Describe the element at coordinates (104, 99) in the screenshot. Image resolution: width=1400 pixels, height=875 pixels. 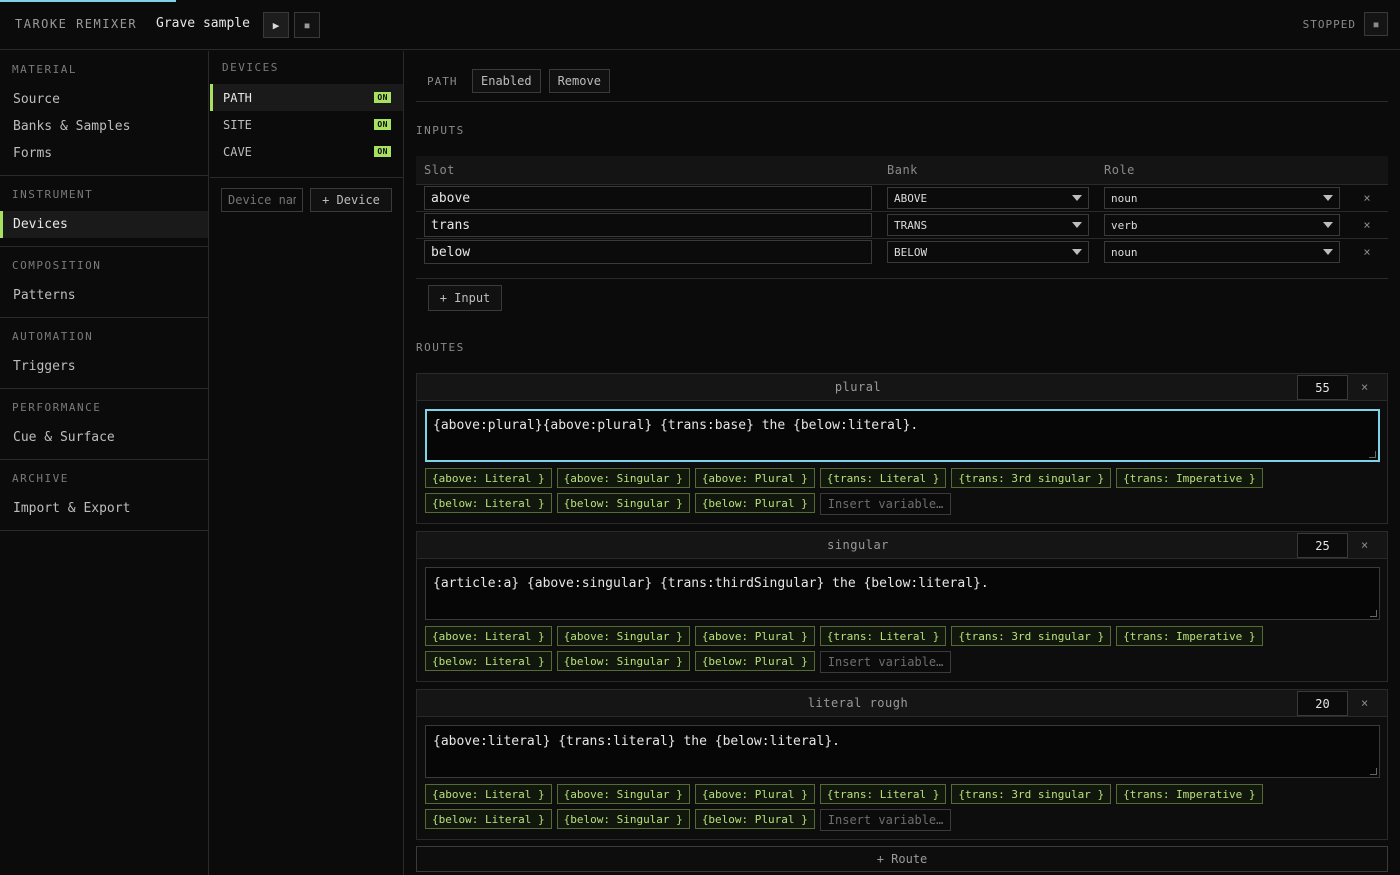
I see `nav-item-source: Source` at that location.